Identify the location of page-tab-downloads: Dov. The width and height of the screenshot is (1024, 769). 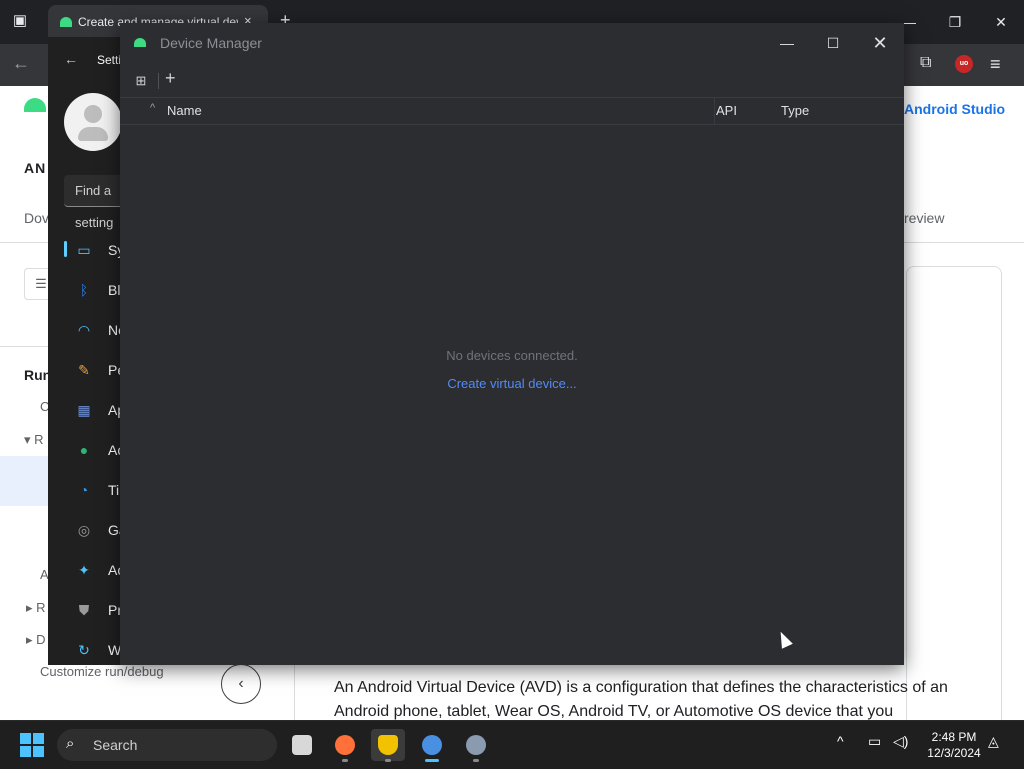
(36, 218).